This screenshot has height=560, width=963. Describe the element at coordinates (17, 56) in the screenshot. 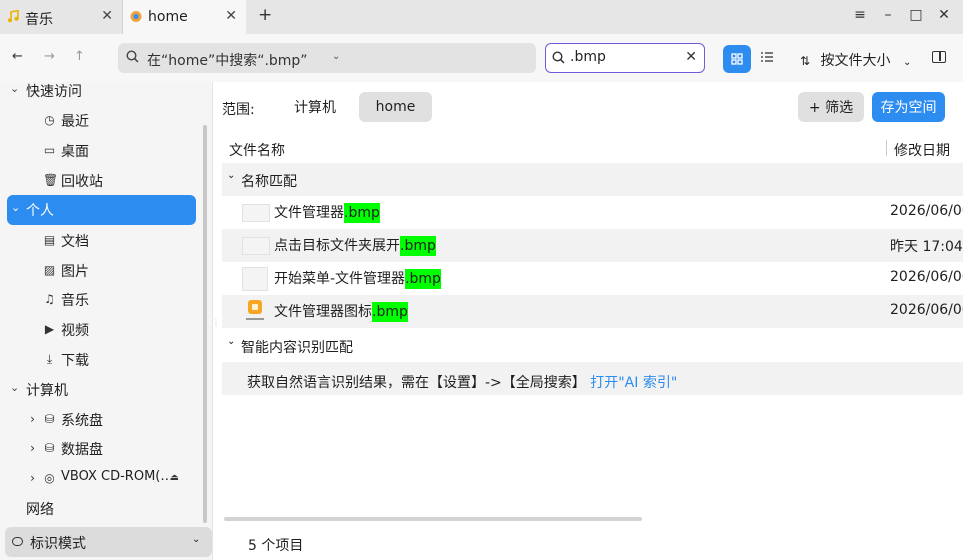

I see `back-button: ←` at that location.